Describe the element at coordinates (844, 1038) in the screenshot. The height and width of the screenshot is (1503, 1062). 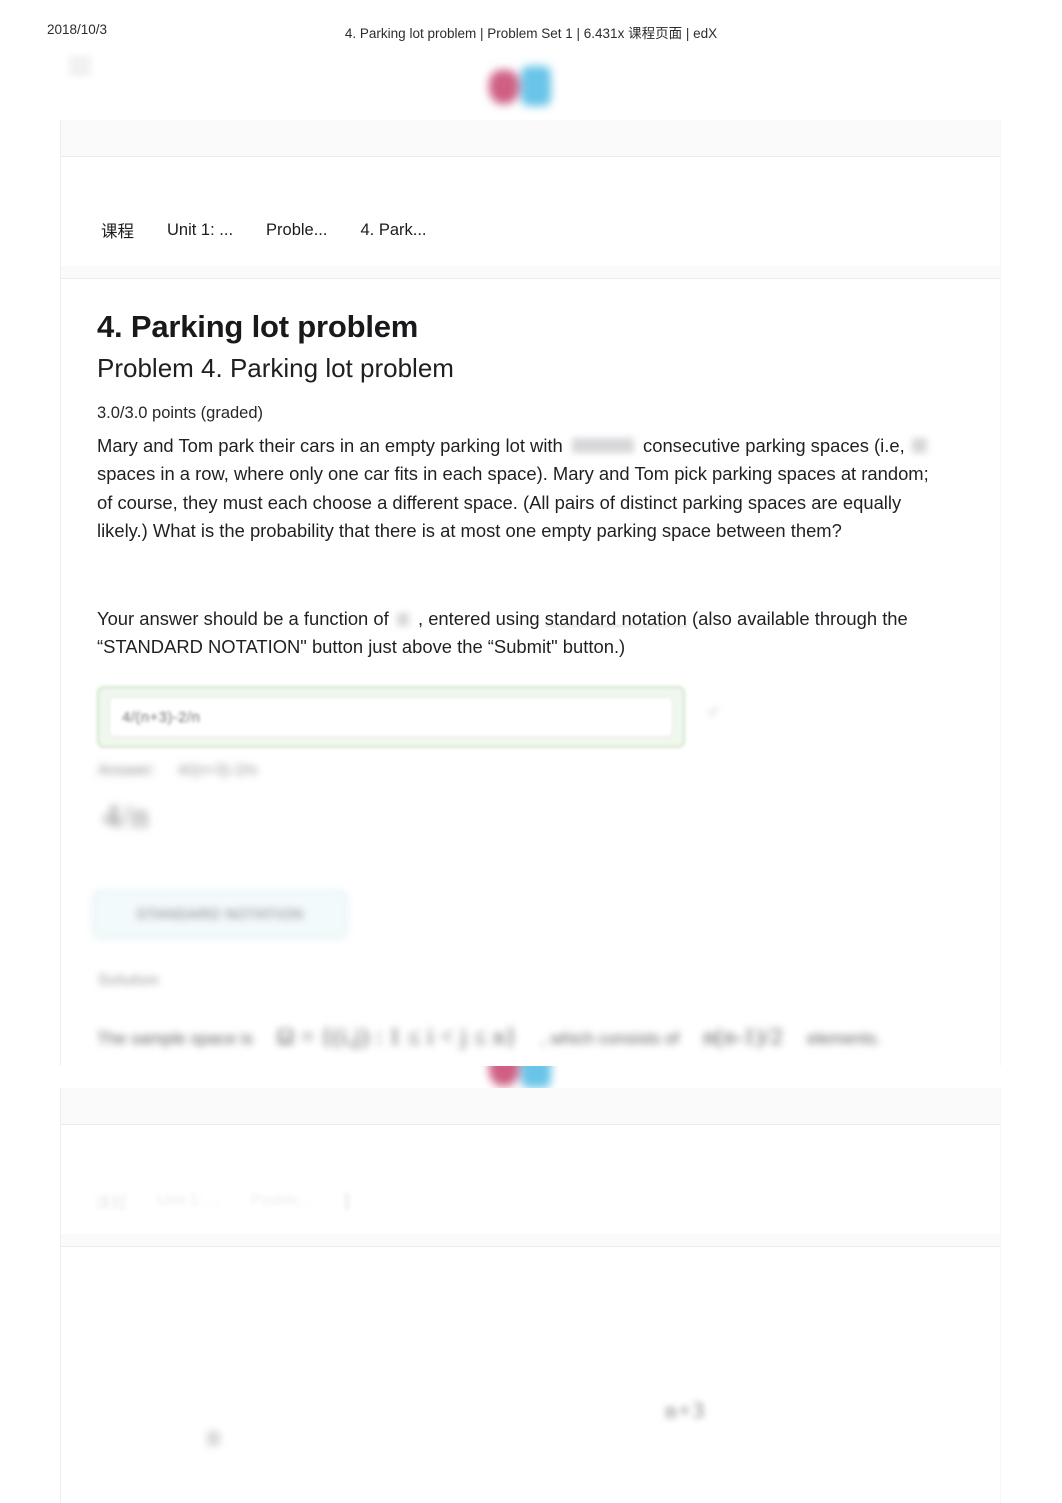
I see `solution-suffix: elements.` at that location.